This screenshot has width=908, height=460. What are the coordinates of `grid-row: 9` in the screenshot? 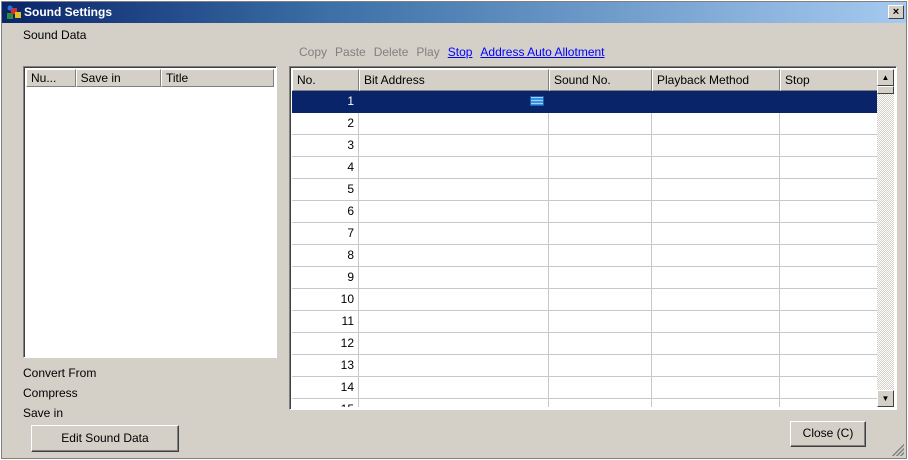 It's located at (585, 278).